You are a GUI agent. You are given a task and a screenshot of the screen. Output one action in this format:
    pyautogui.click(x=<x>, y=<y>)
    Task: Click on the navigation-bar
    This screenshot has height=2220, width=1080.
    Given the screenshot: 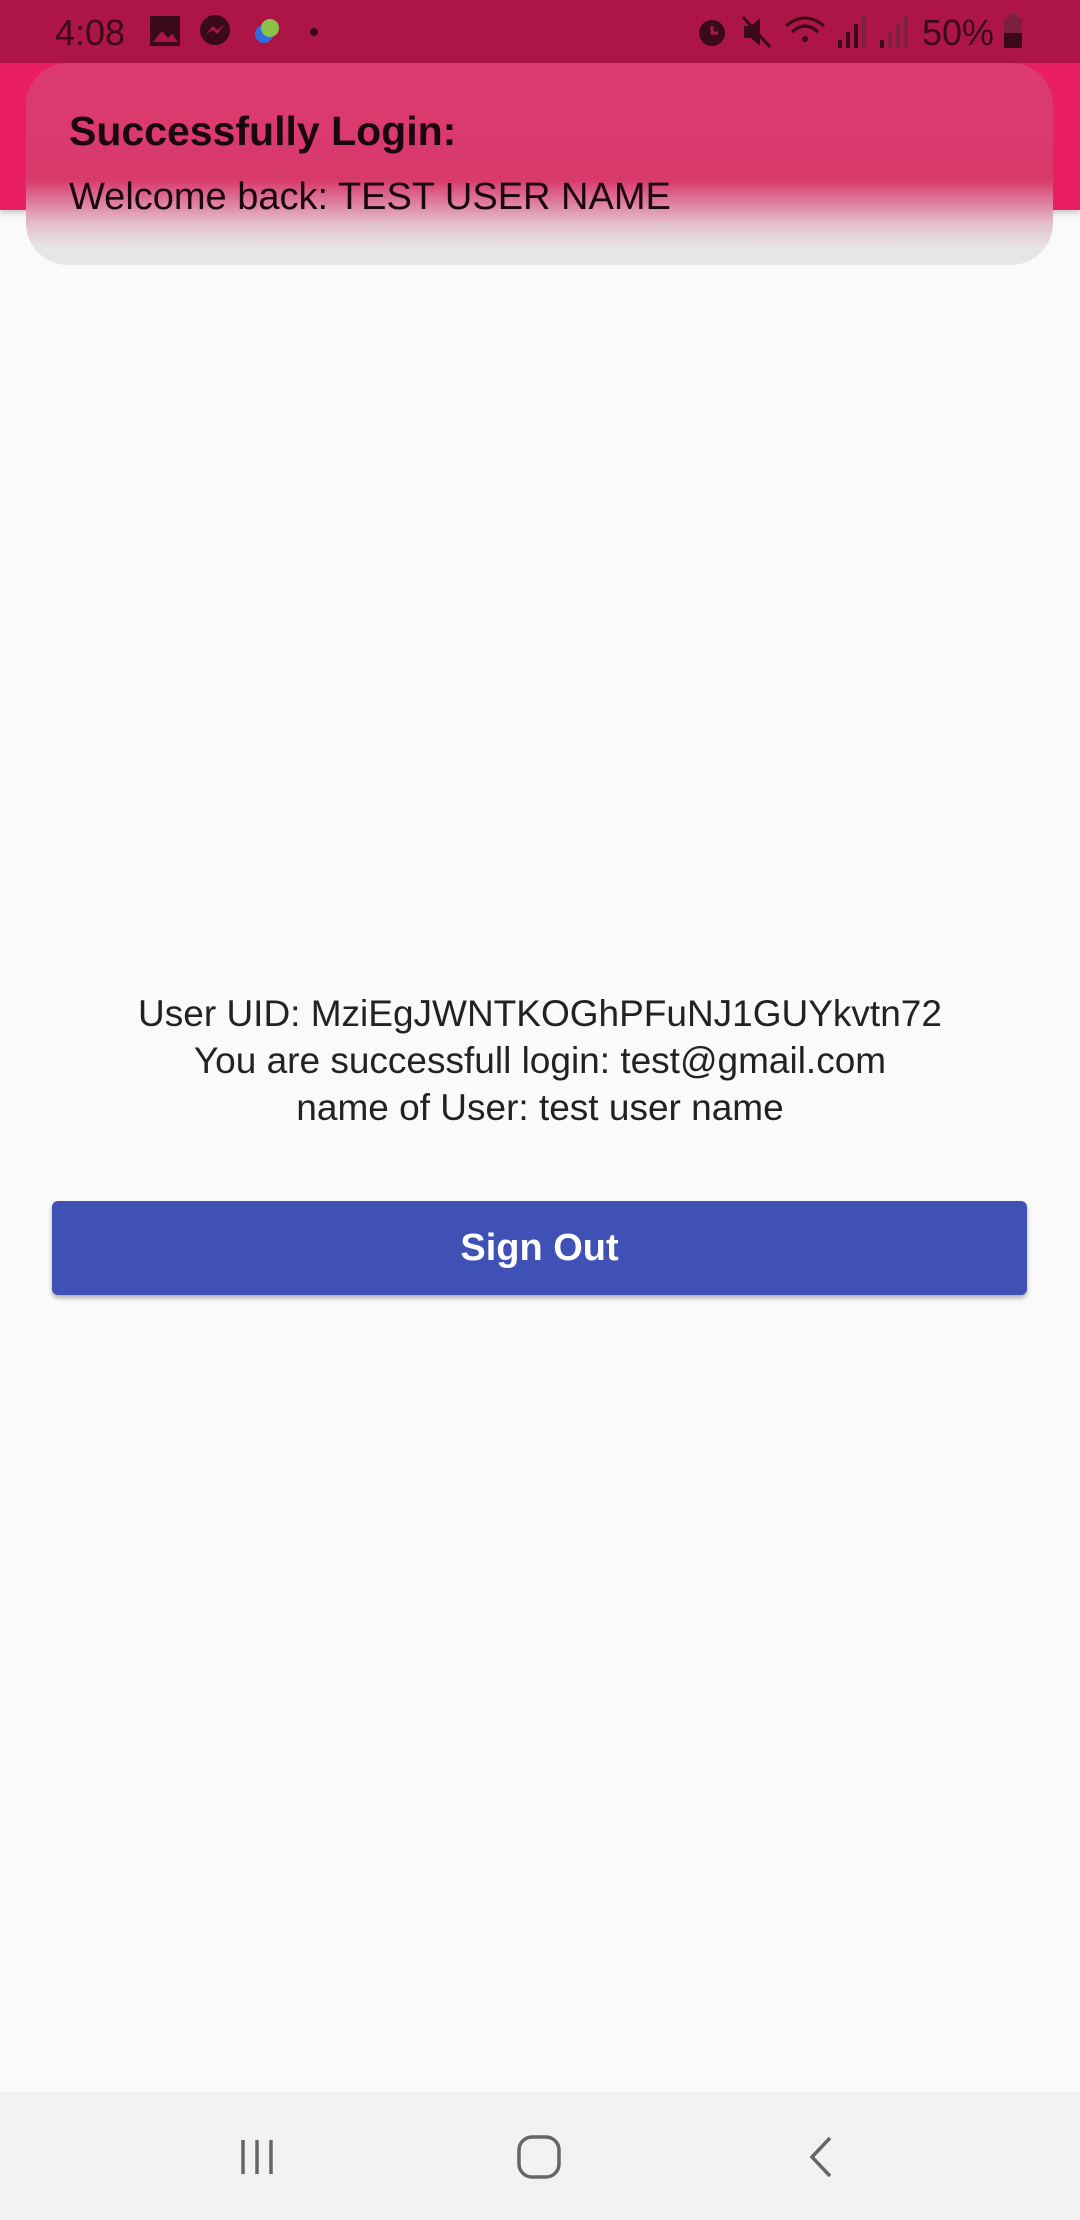 What is the action you would take?
    pyautogui.click(x=540, y=2156)
    